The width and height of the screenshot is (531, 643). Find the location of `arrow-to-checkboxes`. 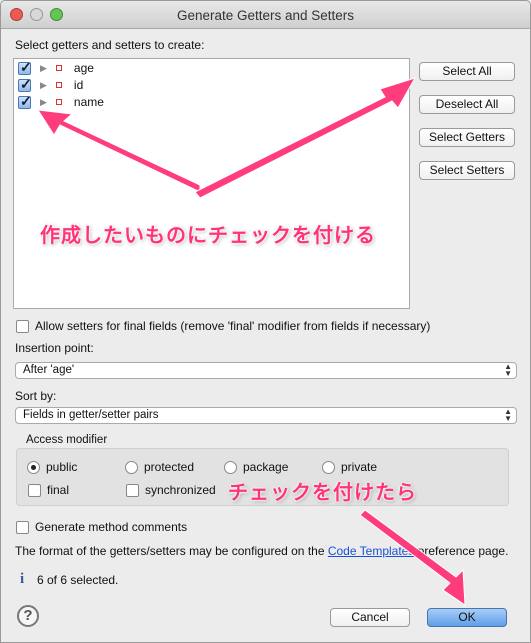

arrow-to-checkboxes is located at coordinates (119, 151).